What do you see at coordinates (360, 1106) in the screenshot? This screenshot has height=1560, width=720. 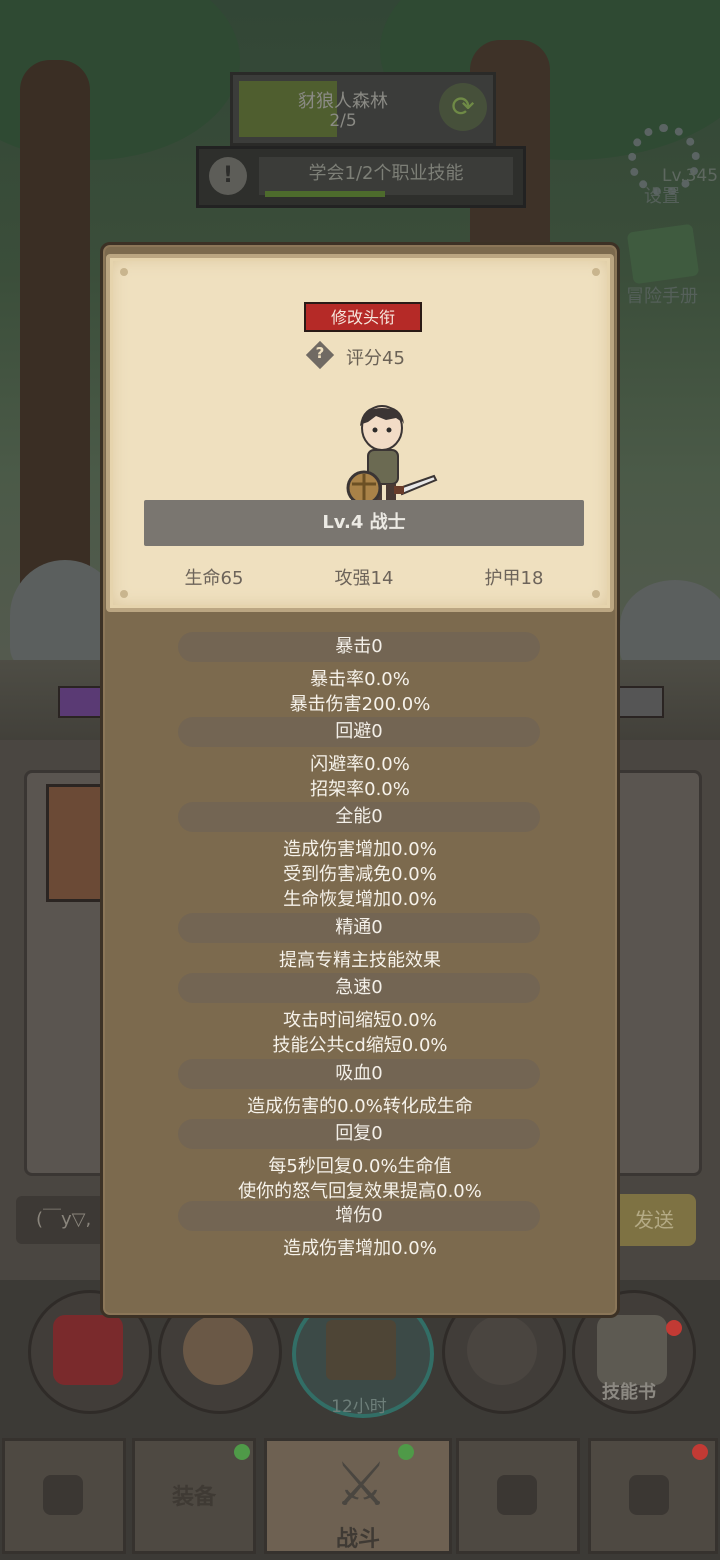 I see `attr-line: 造成伤害的0.0%转化成生命` at bounding box center [360, 1106].